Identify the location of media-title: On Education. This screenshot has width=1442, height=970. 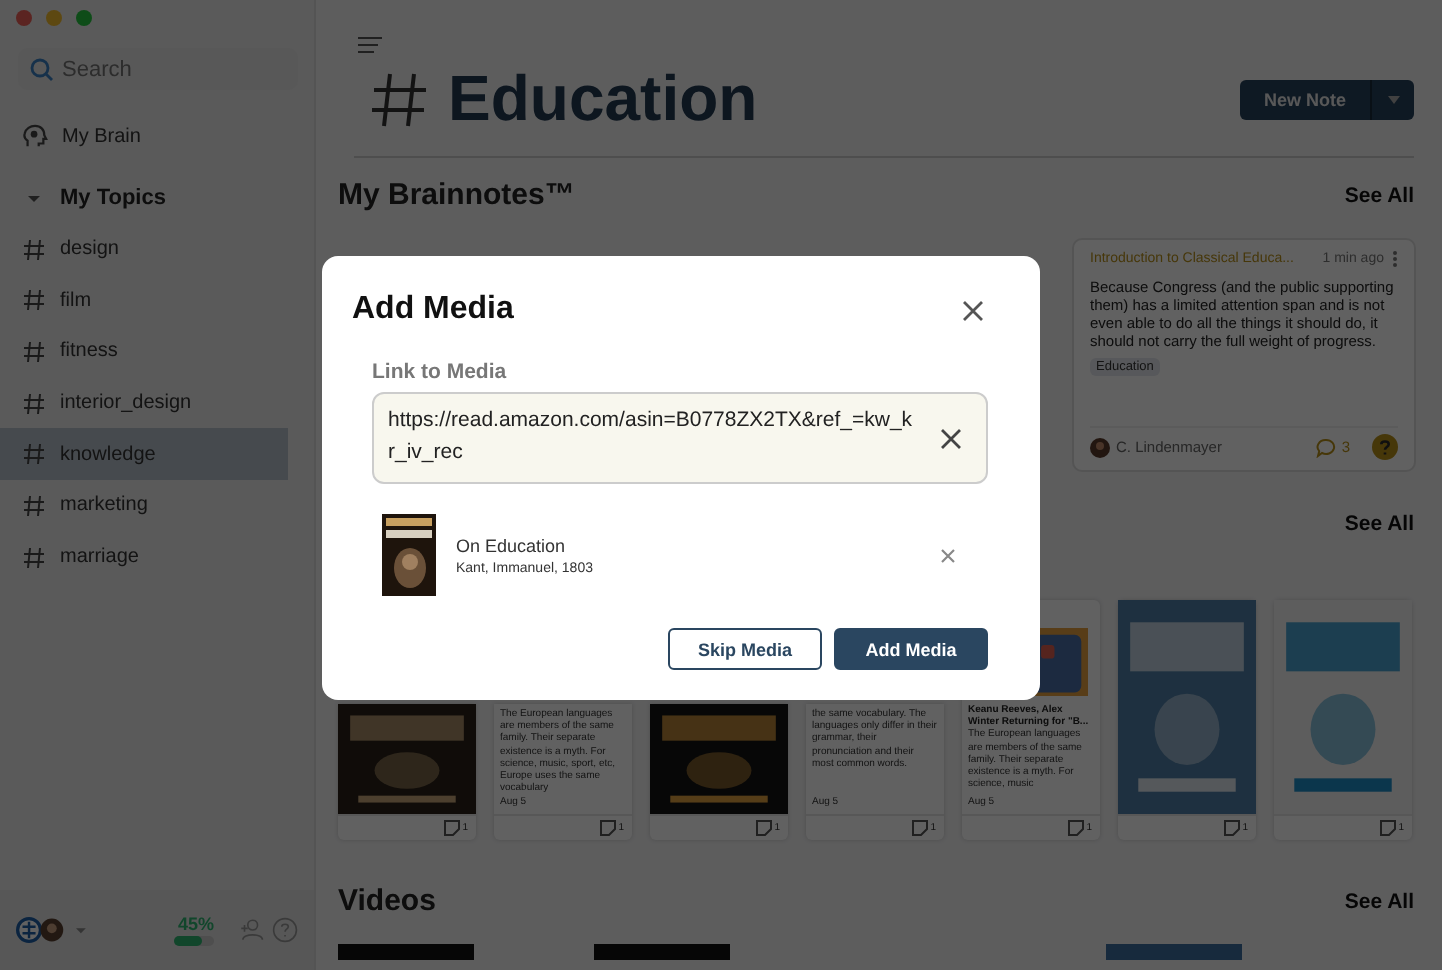
(512, 545).